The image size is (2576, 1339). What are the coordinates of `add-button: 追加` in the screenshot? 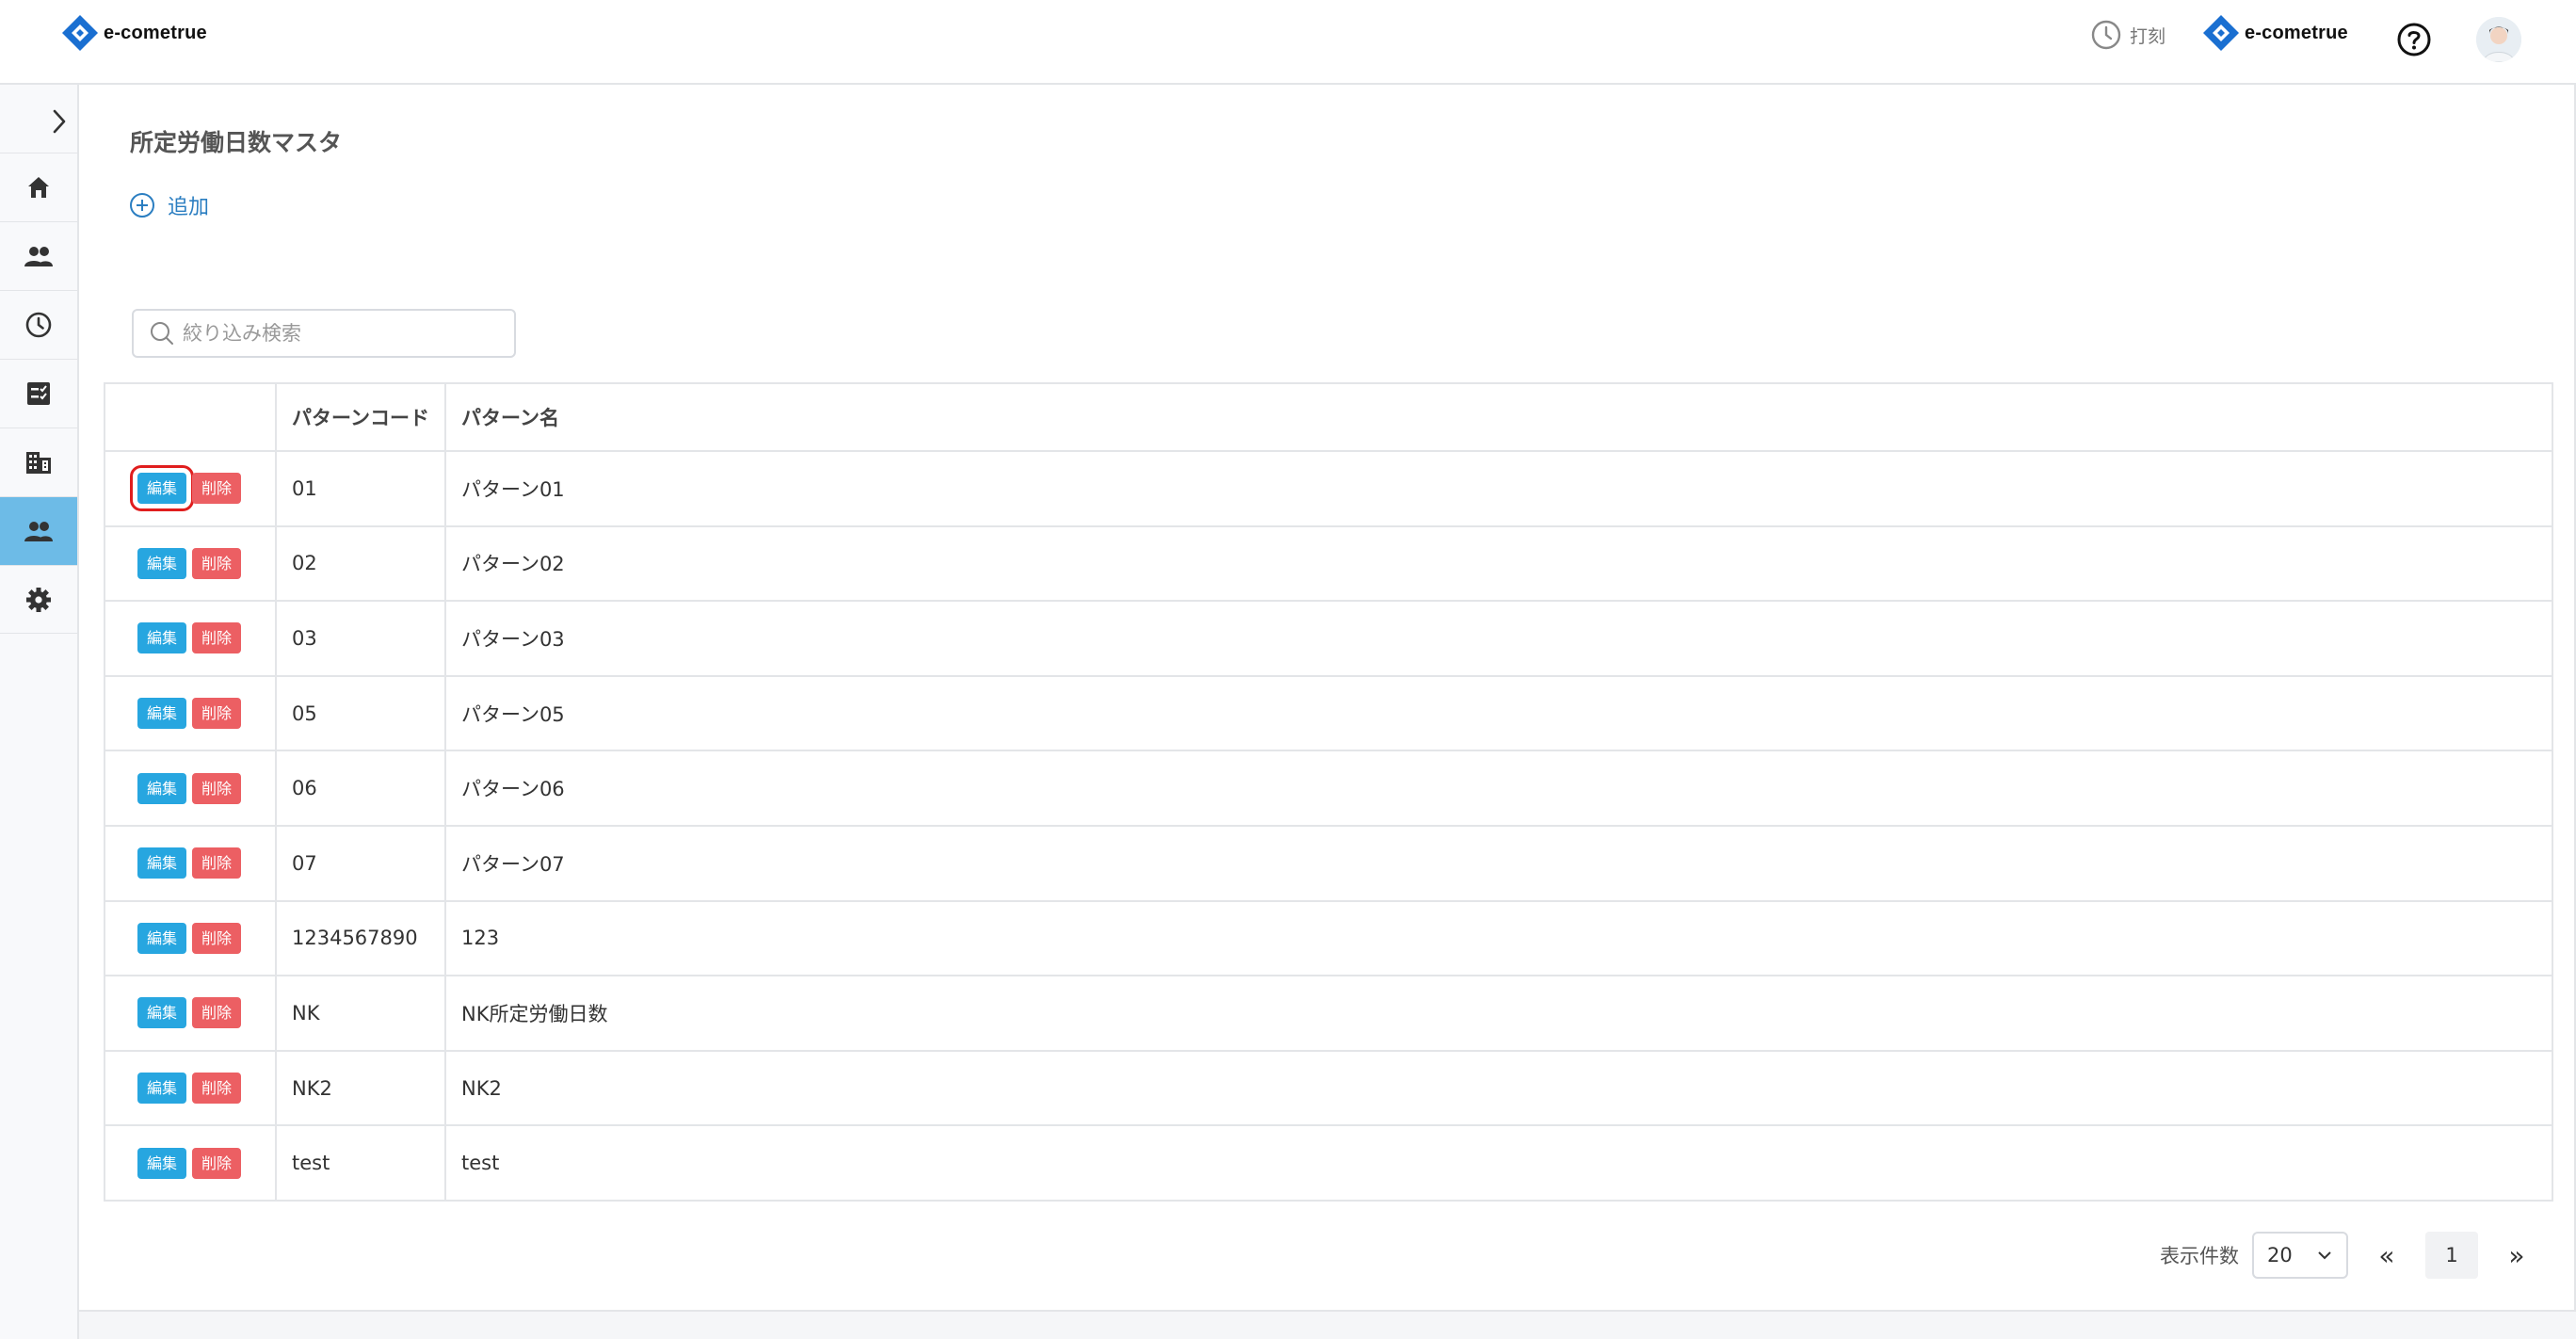 It's located at (168, 205).